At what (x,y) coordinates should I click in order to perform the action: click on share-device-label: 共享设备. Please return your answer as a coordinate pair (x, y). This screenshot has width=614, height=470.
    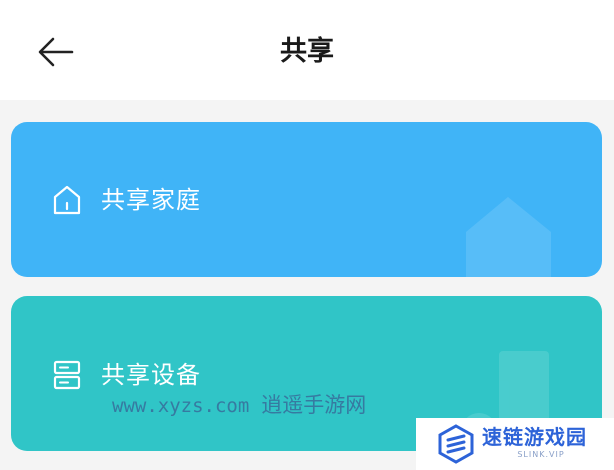
    Looking at the image, I should click on (151, 375).